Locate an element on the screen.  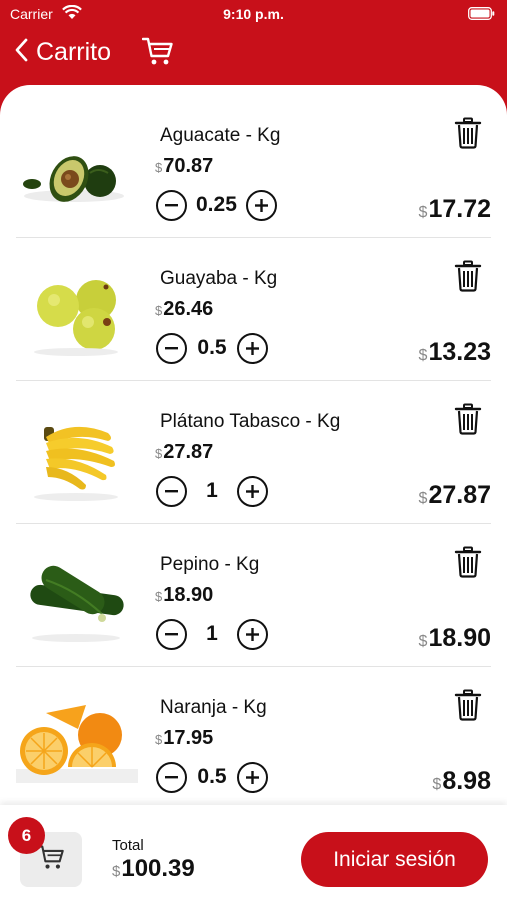
quantity-value: 0.25 is located at coordinates (216, 204).